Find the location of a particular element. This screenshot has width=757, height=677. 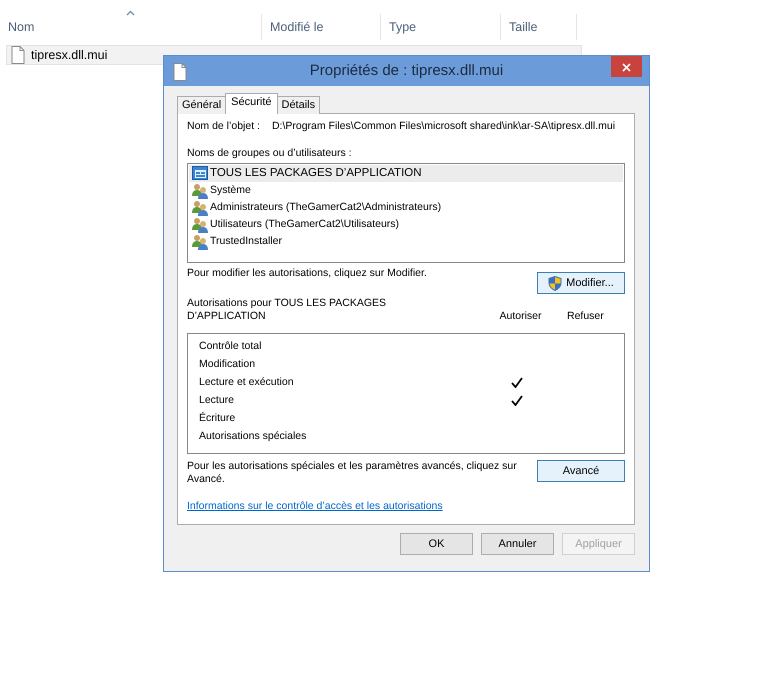

help-link: Informations sur le contrôle d’accès et les autorisations is located at coordinates (315, 506).